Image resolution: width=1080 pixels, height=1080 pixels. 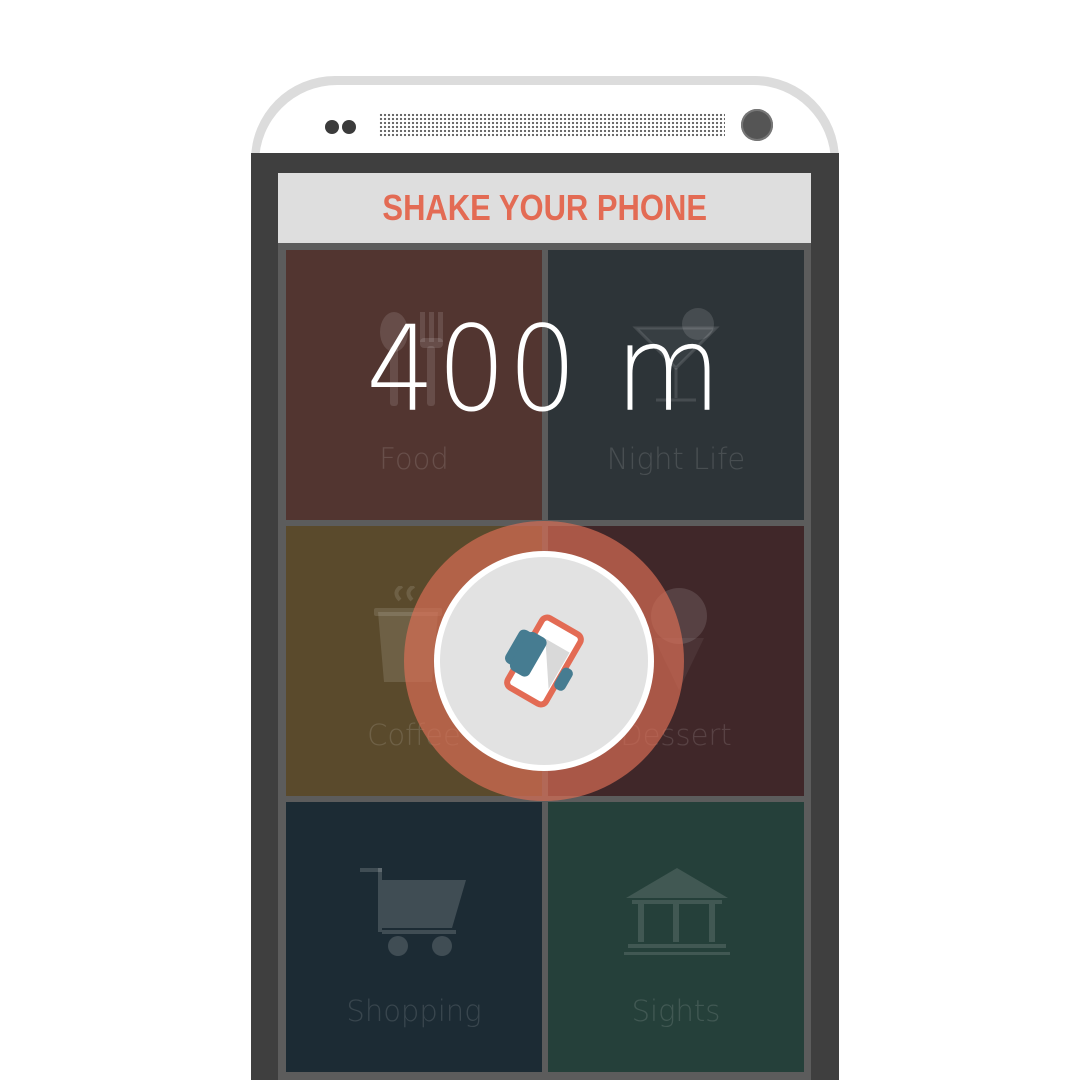 I want to click on distance-readout: 400 m, so click(x=544, y=369).